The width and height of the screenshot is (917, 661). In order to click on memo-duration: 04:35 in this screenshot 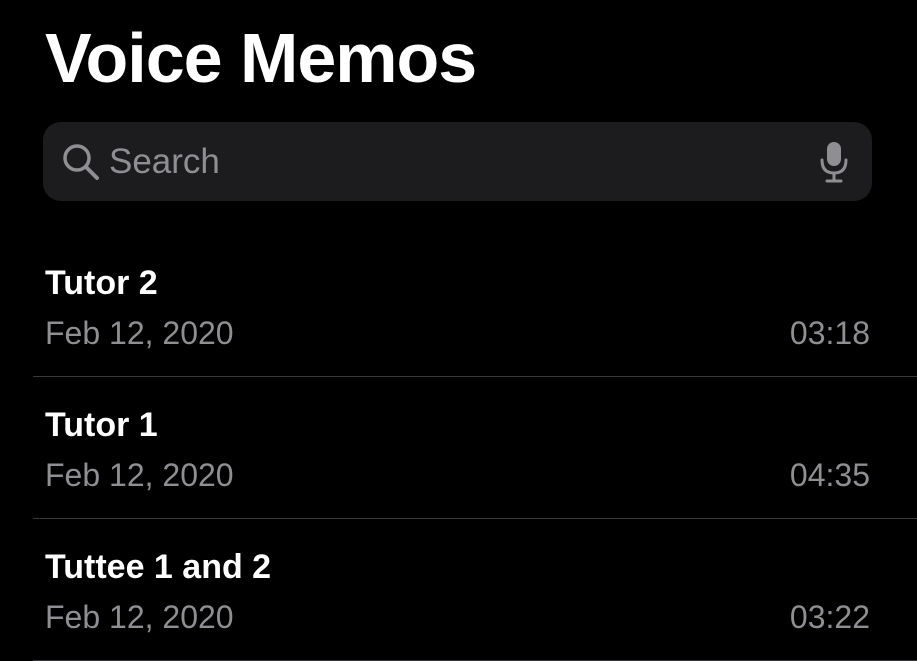, I will do `click(829, 475)`.